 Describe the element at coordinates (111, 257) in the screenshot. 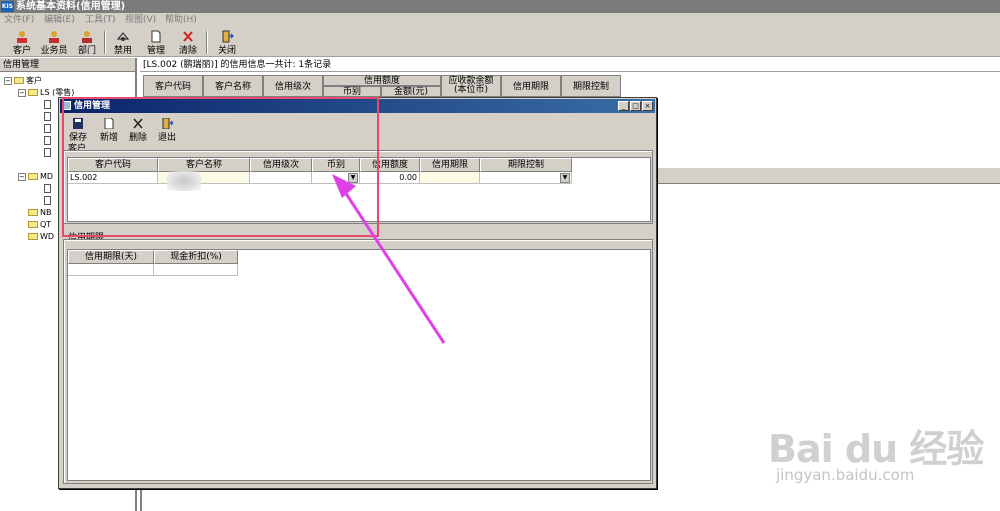

I see `col-header-credit-days: 信用期限(天)` at that location.